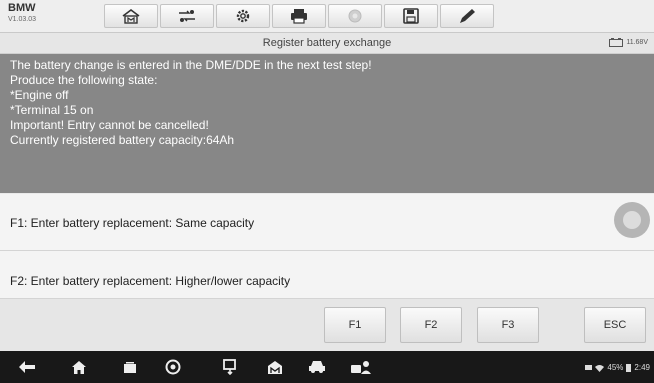 The image size is (654, 383). I want to click on back-button, so click(27, 367).